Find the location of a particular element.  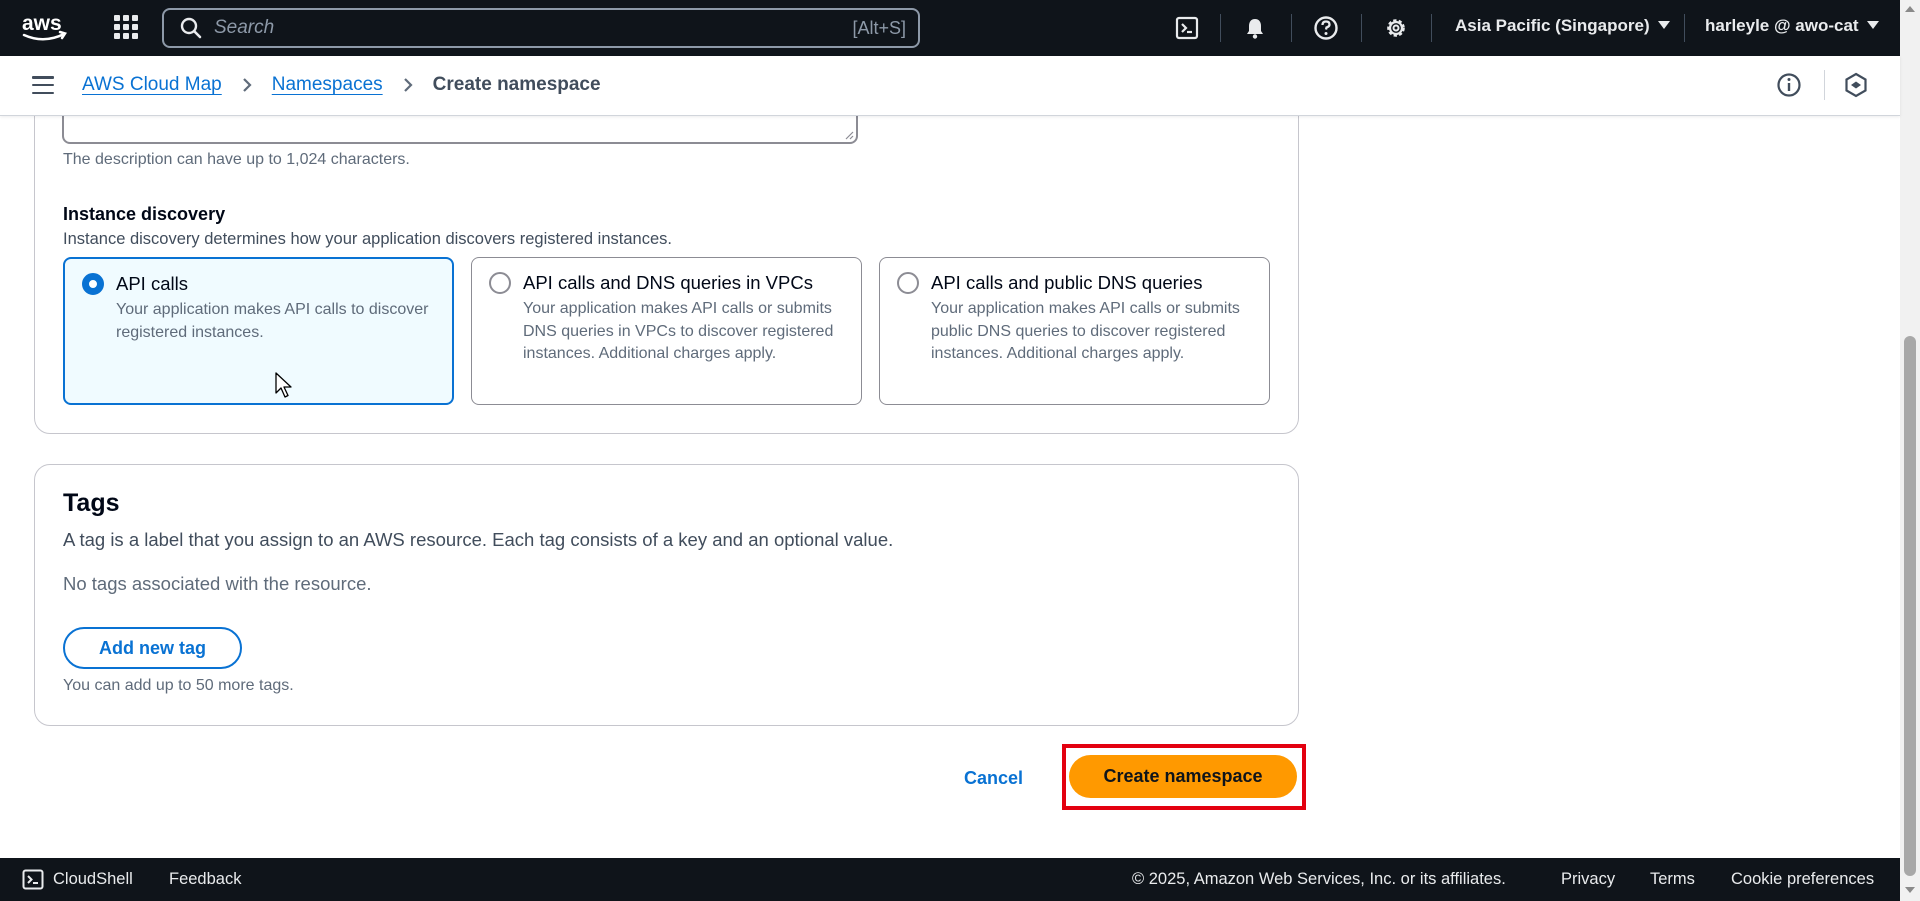

region-selector: Asia Pacific (Singapore) is located at coordinates (1562, 26).